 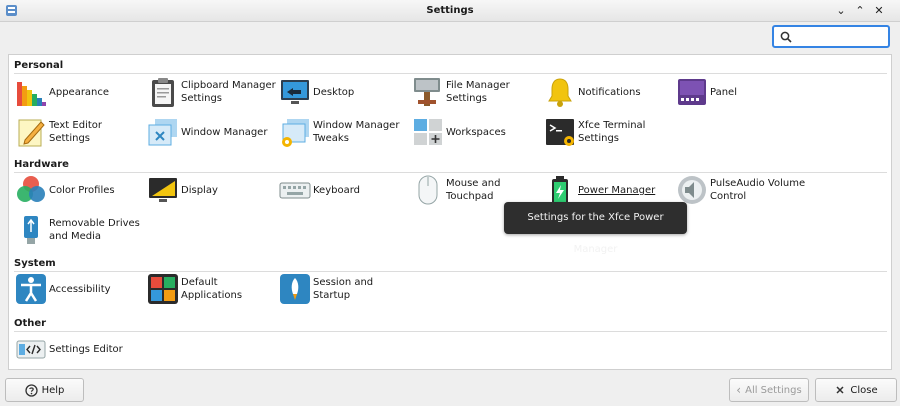 What do you see at coordinates (295, 133) in the screenshot?
I see `wm-tweaks-icon` at bounding box center [295, 133].